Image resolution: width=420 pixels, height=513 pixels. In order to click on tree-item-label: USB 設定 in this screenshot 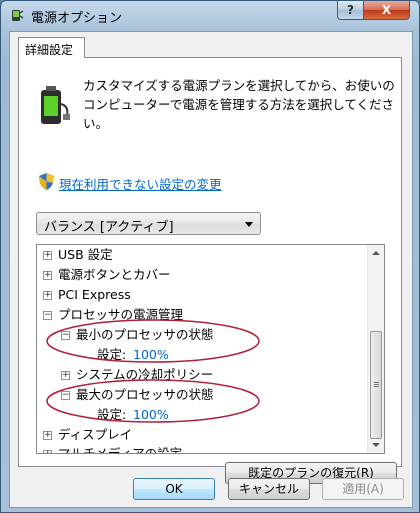, I will do `click(85, 254)`.